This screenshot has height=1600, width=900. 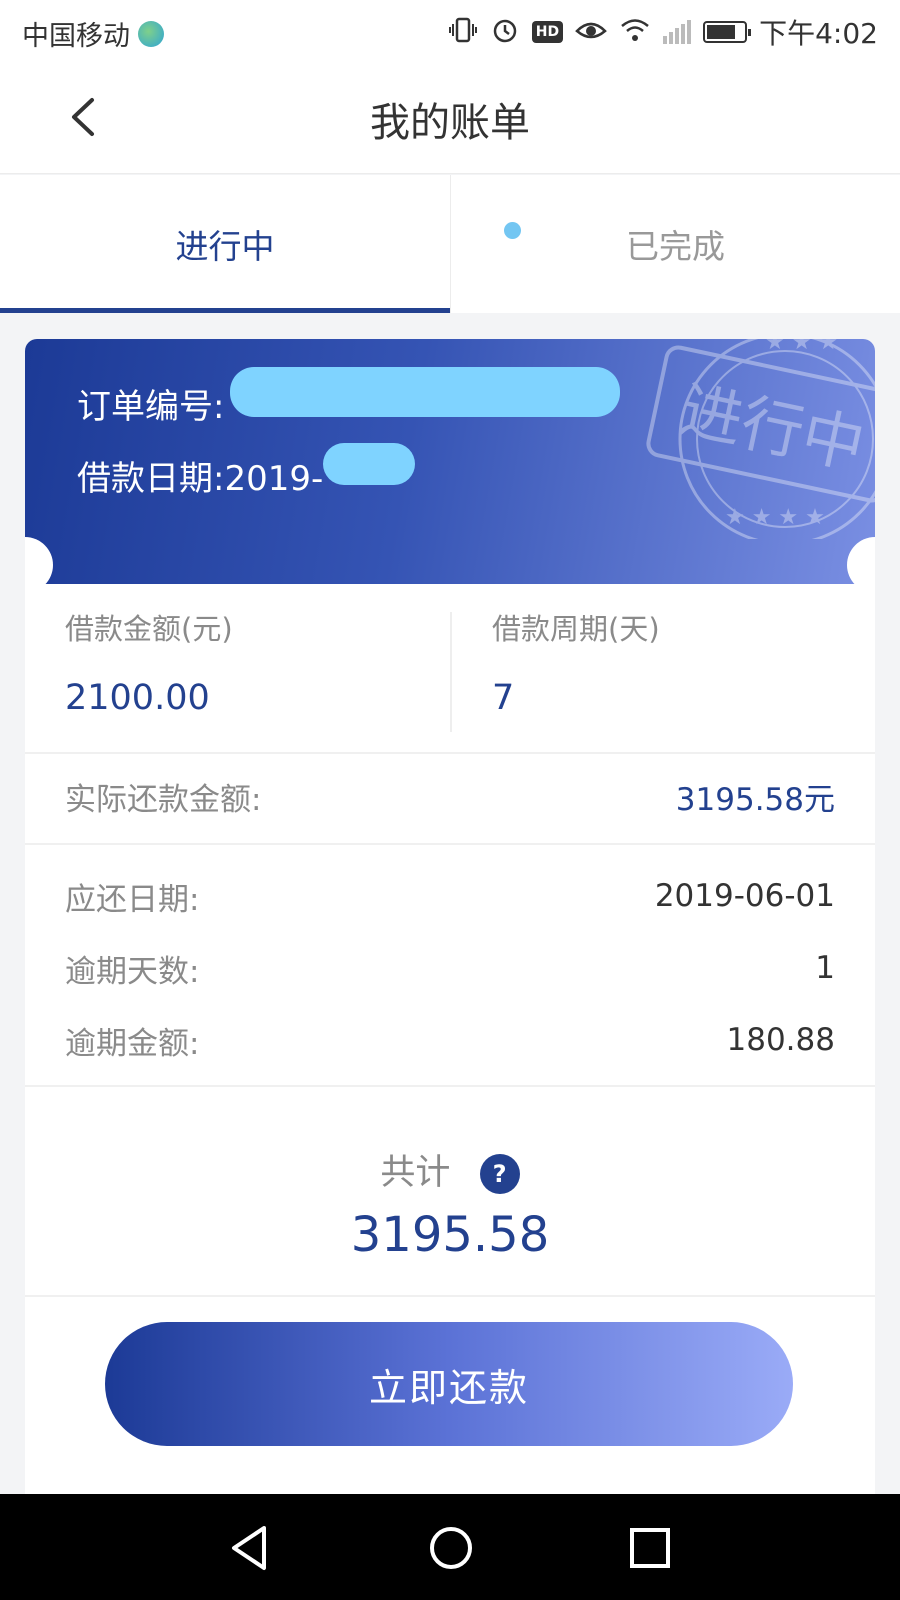 I want to click on vibrate-icon, so click(x=463, y=32).